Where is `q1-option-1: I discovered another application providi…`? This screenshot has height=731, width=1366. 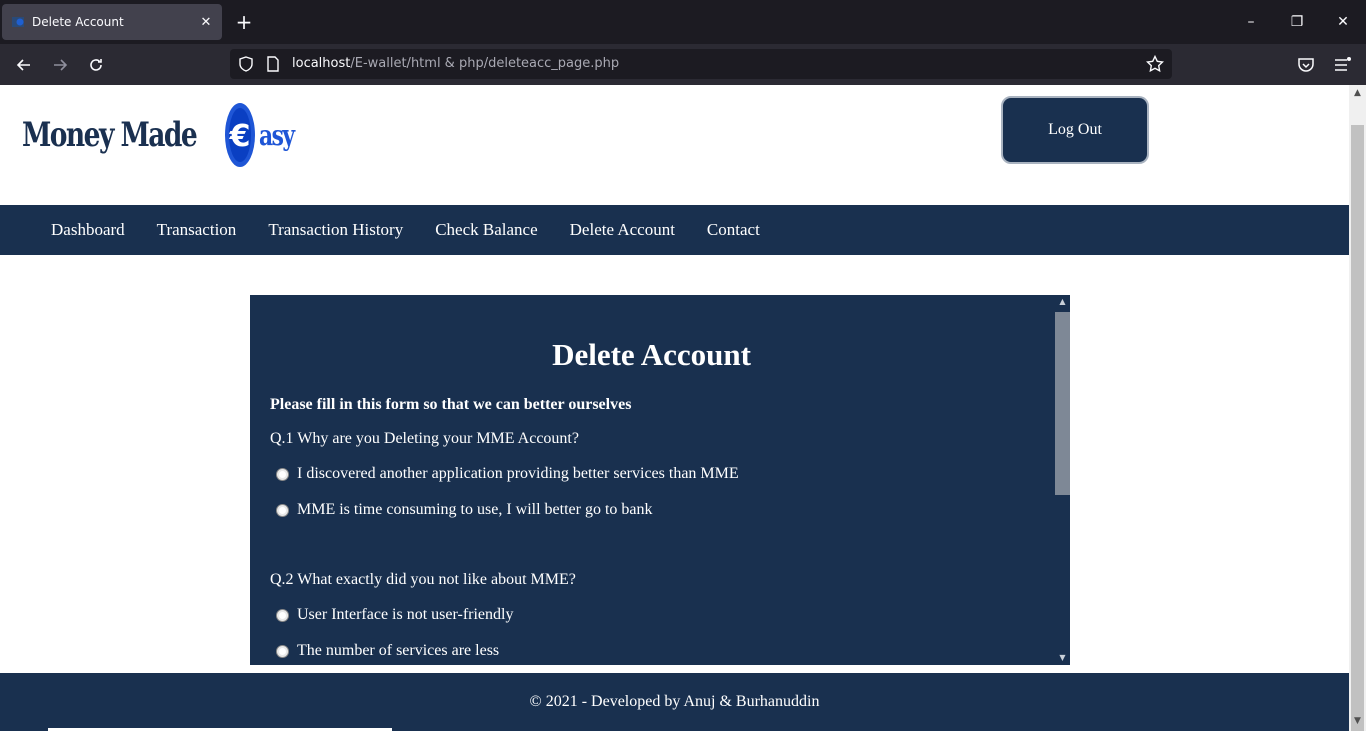 q1-option-1: I discovered another application providi… is located at coordinates (507, 474).